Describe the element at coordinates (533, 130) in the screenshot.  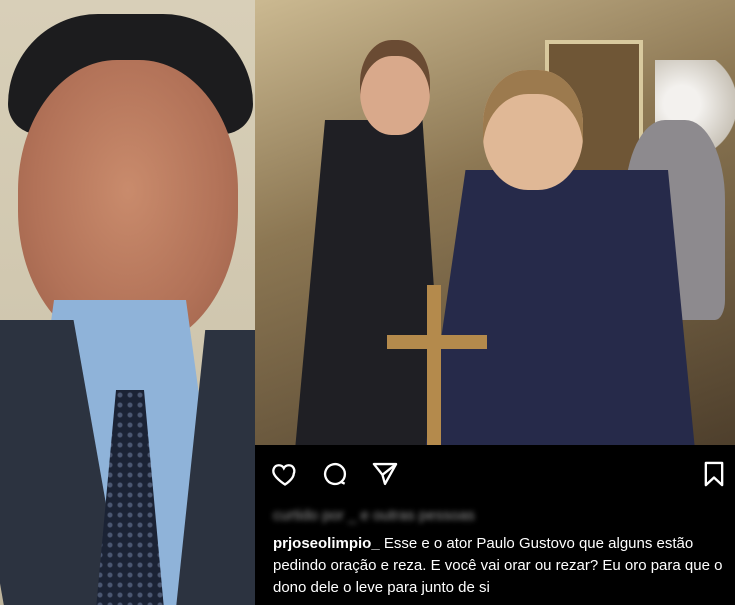
I see `person-actor-head` at that location.